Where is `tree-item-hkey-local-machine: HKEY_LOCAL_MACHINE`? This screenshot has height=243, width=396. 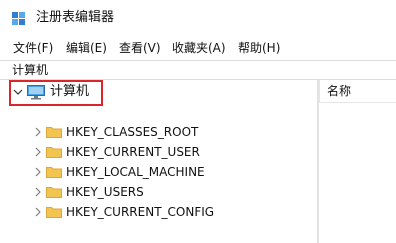 tree-item-hkey-local-machine: HKEY_LOCAL_MACHINE is located at coordinates (158, 172).